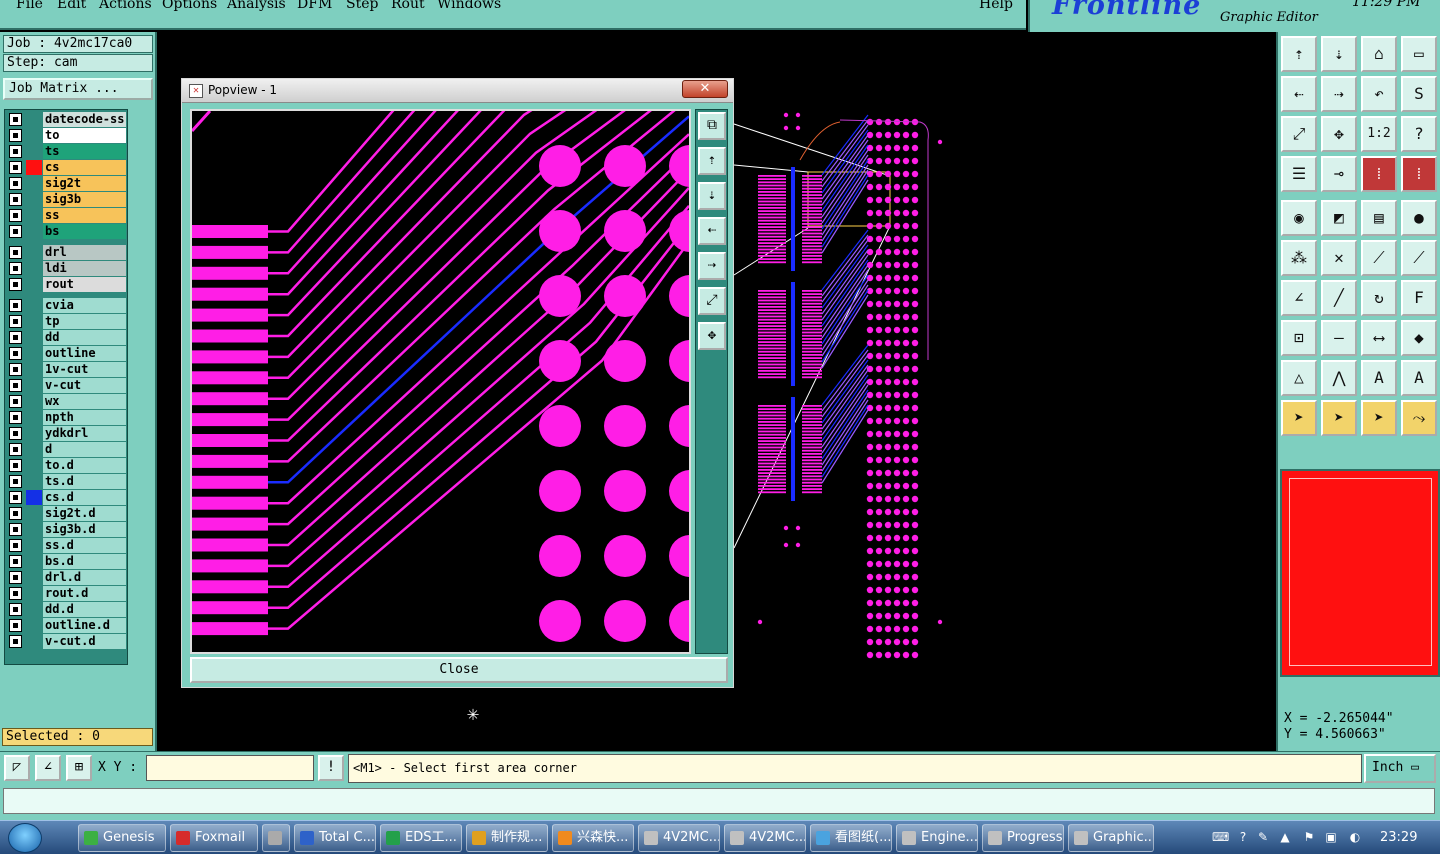  I want to click on layer-row: datecode-ss, so click(66, 119).